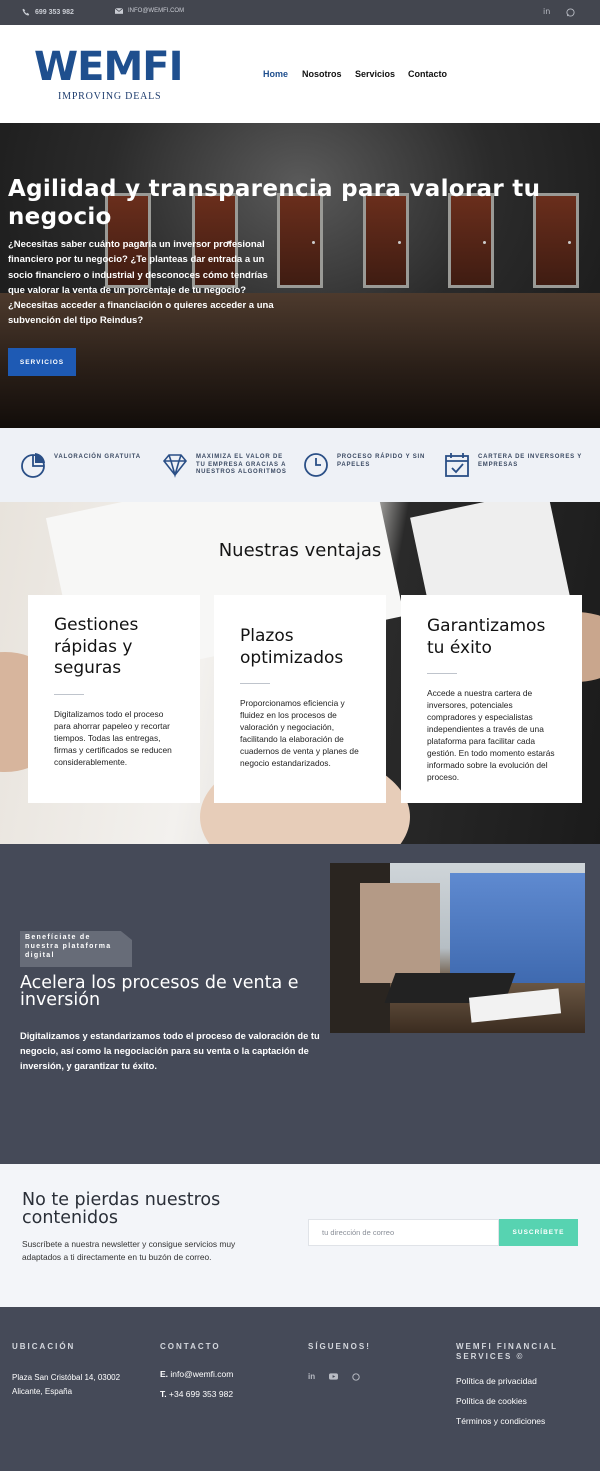 This screenshot has width=600, height=1471. Describe the element at coordinates (119, 11) in the screenshot. I see `envelope-icon` at that location.